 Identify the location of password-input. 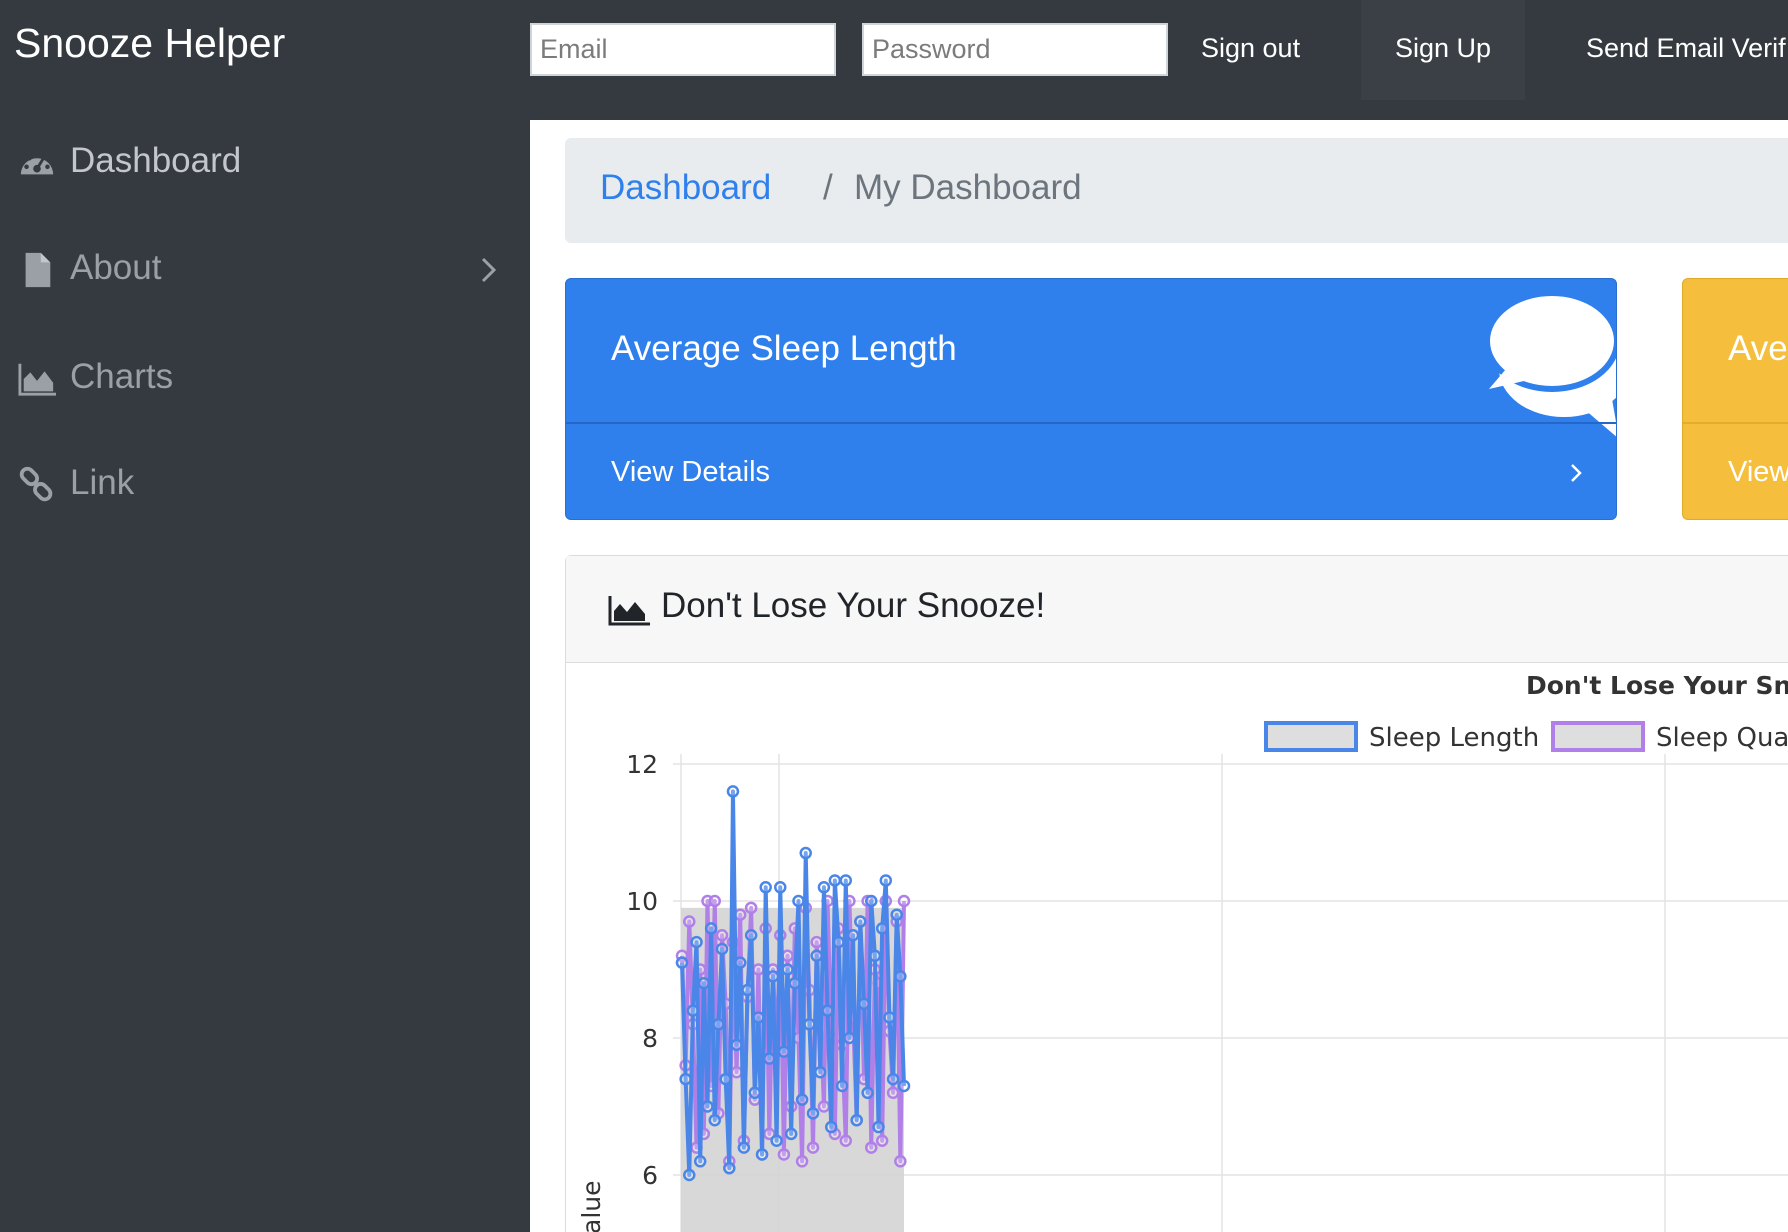
(1015, 49).